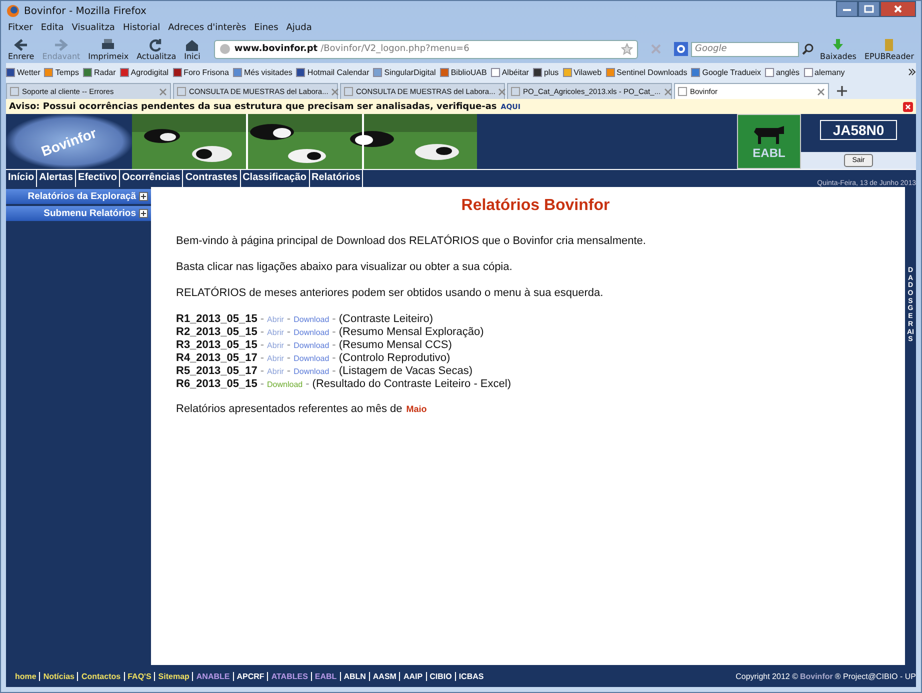  Describe the element at coordinates (647, 72) in the screenshot. I see `bookmark: Sentinel Downloads` at that location.